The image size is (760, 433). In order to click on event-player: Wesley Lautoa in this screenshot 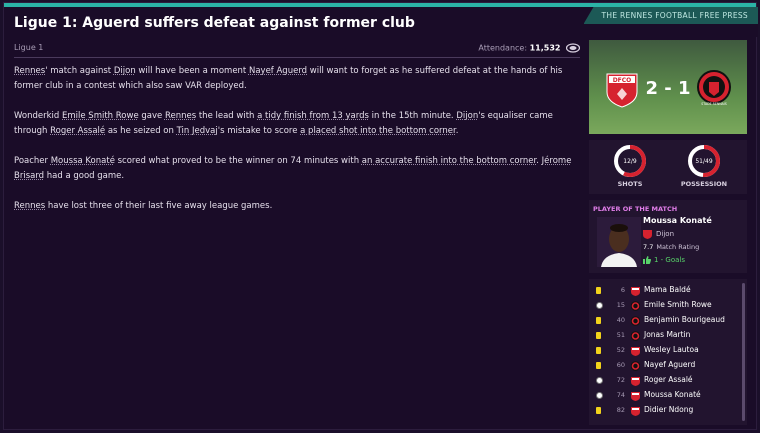, I will do `click(671, 349)`.